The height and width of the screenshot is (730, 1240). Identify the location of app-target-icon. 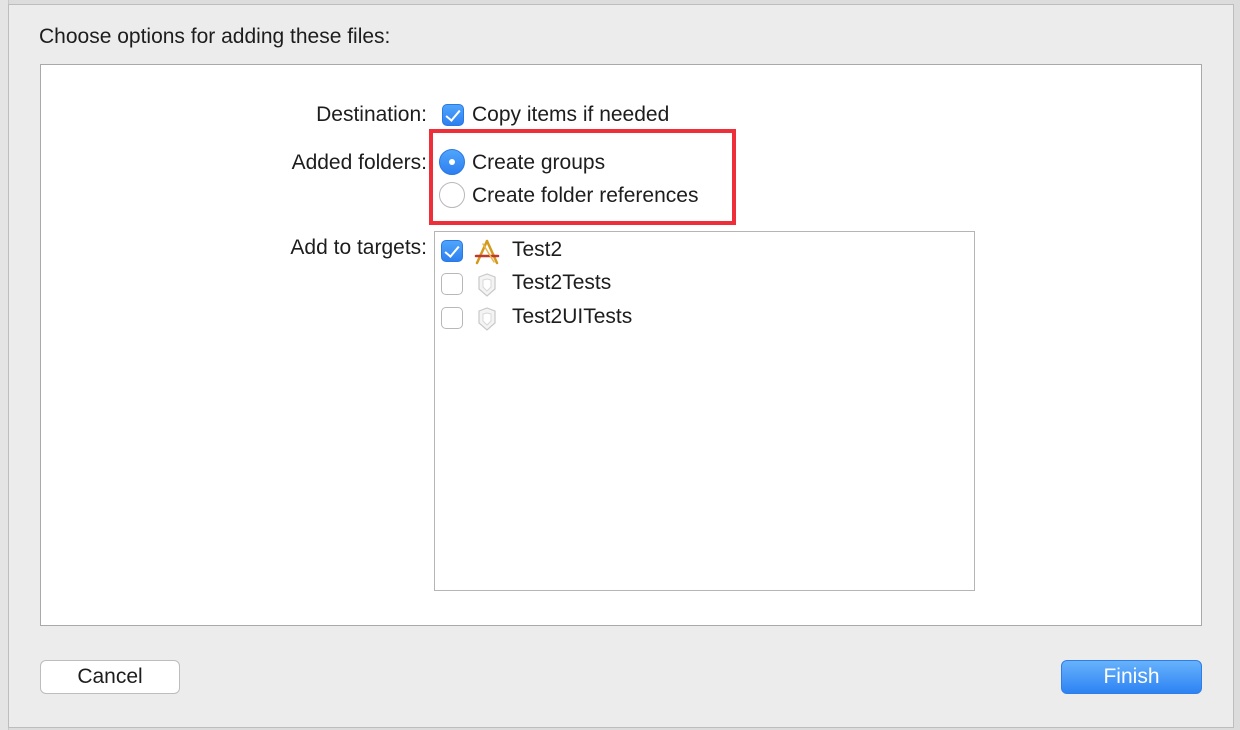
(487, 252).